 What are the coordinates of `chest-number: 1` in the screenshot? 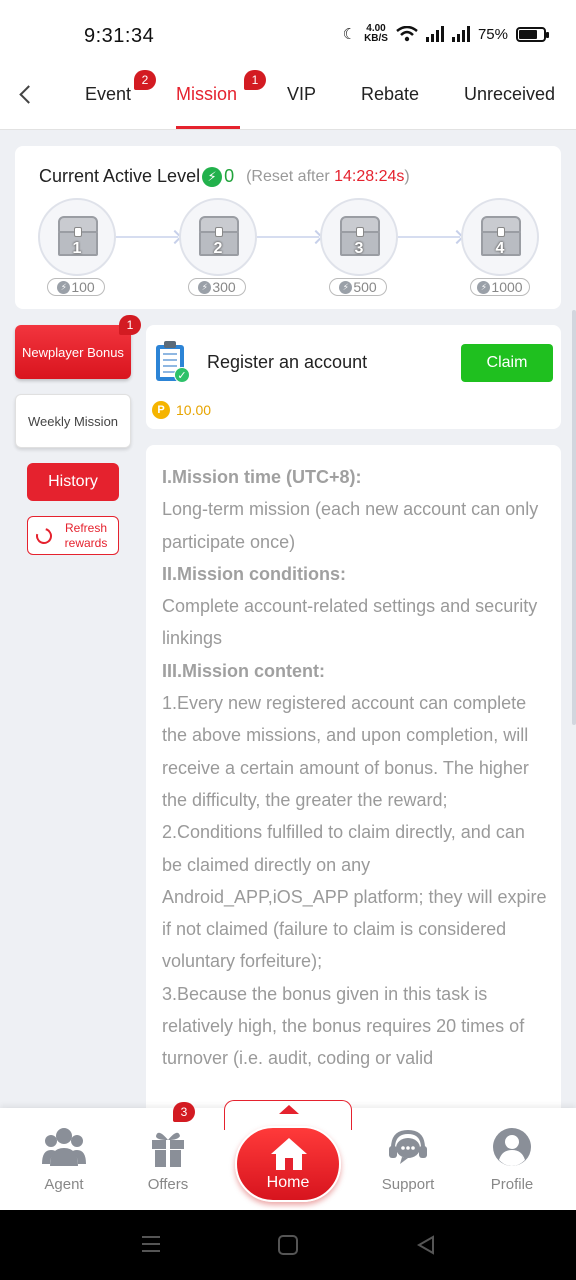 It's located at (77, 248).